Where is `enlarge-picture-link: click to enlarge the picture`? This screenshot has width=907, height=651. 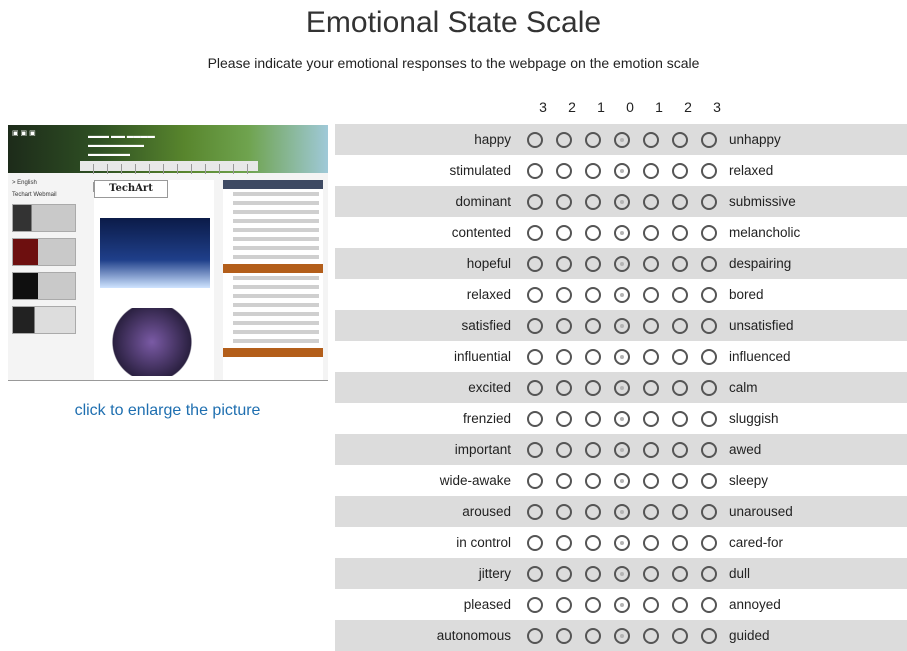
enlarge-picture-link: click to enlarge the picture is located at coordinates (167, 411).